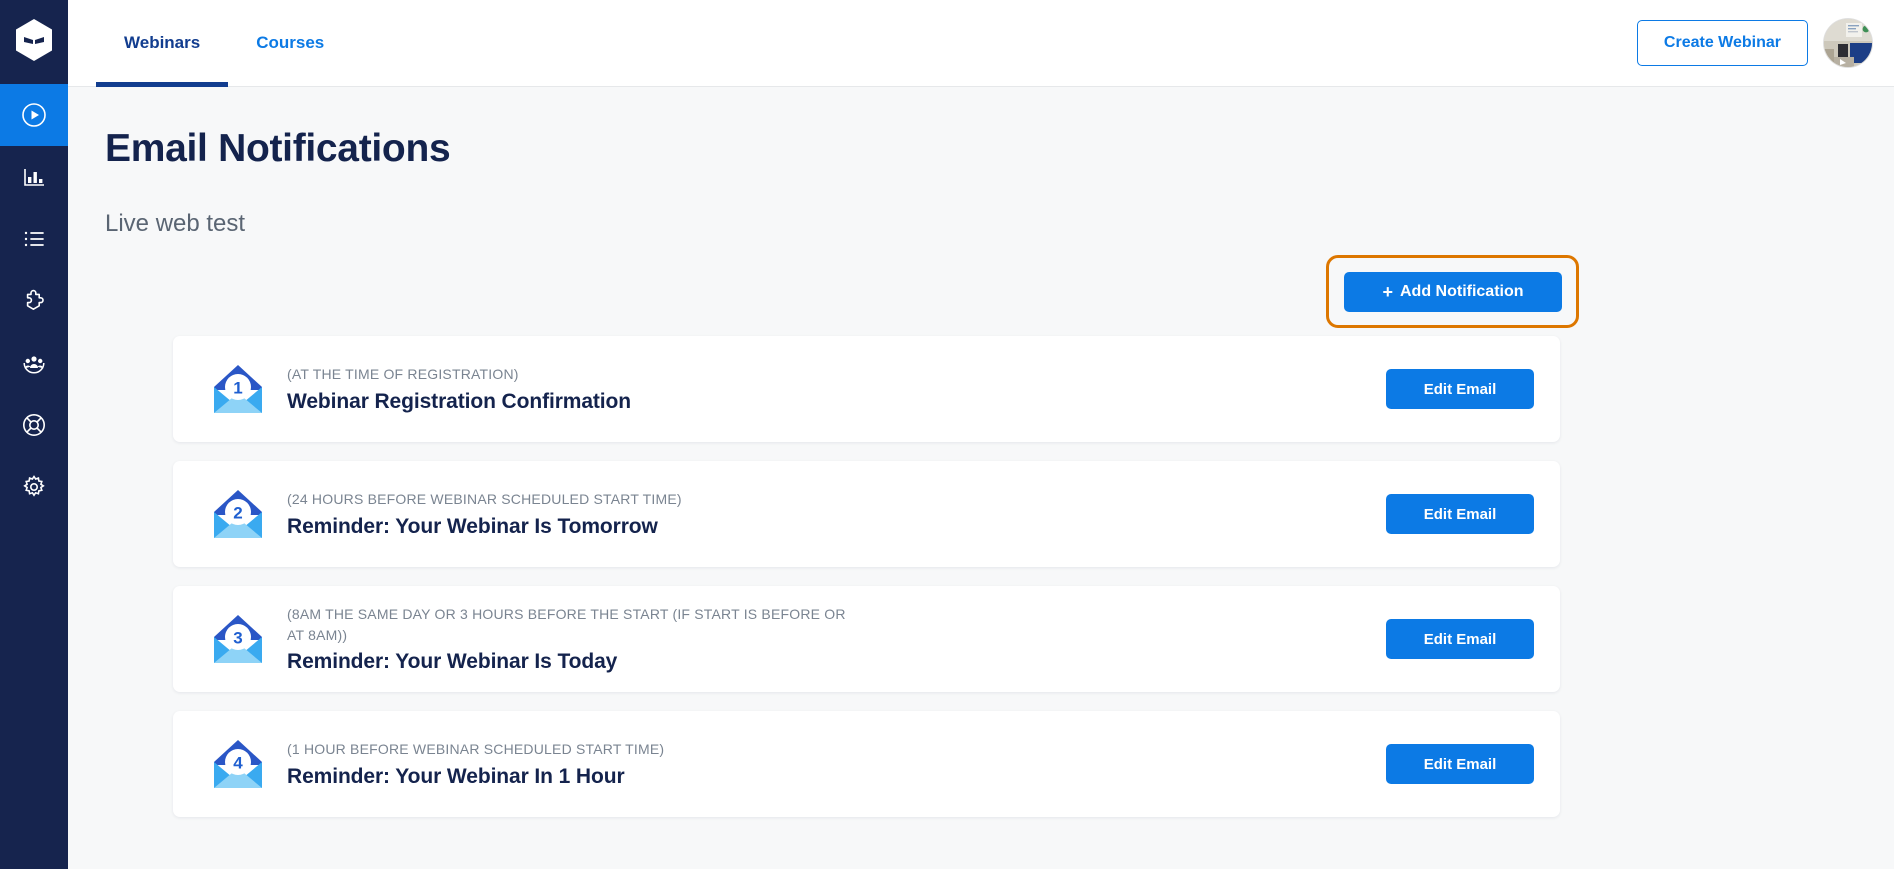 This screenshot has width=1894, height=869. I want to click on bar-chart-icon, so click(34, 177).